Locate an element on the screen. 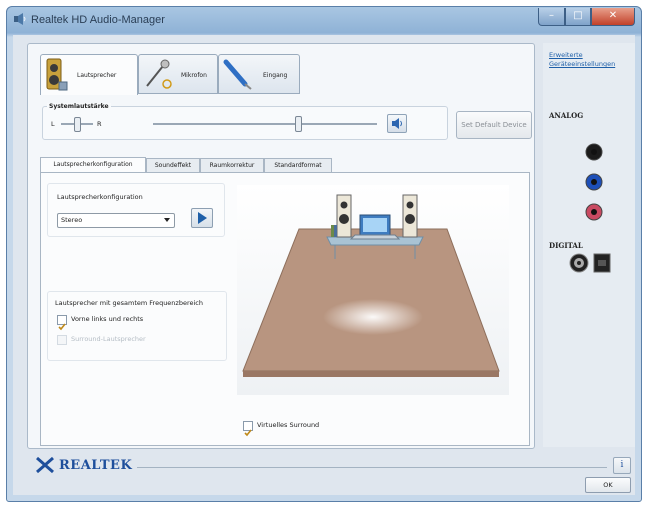 The image size is (648, 506). tab-speakers-label: Lautsprecher is located at coordinates (97, 75).